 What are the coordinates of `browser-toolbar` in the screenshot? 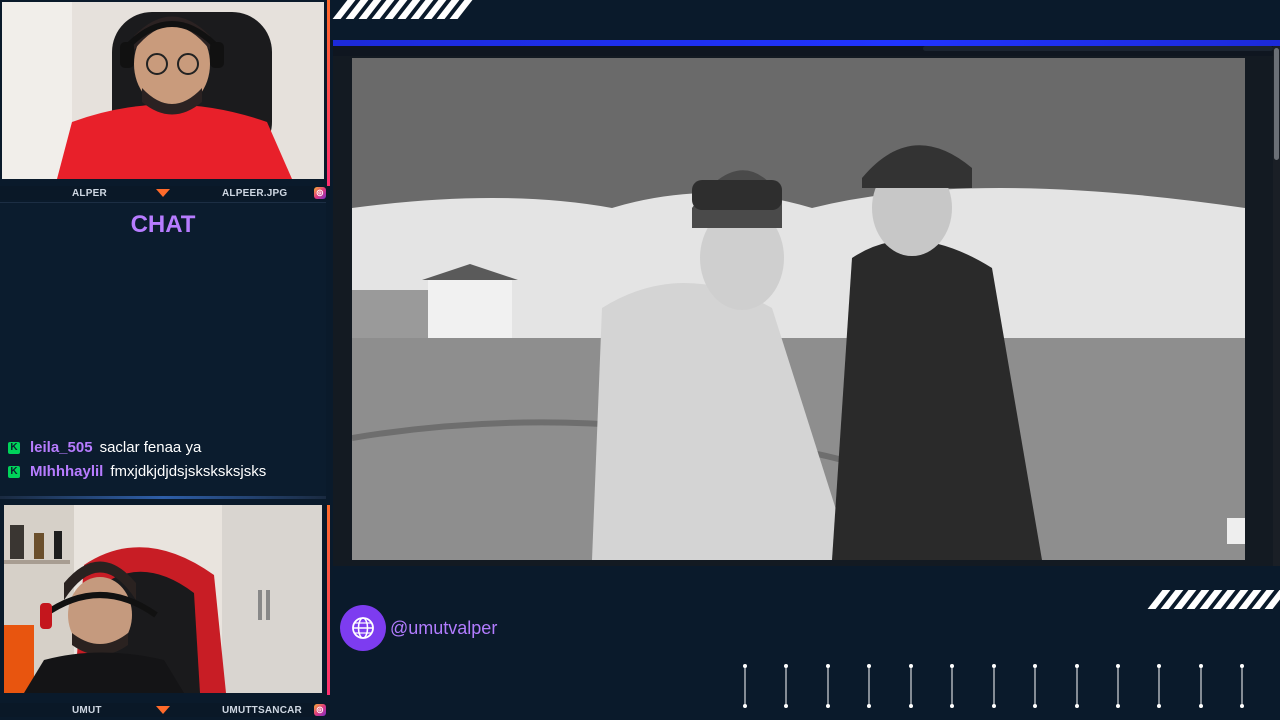 It's located at (806, 51).